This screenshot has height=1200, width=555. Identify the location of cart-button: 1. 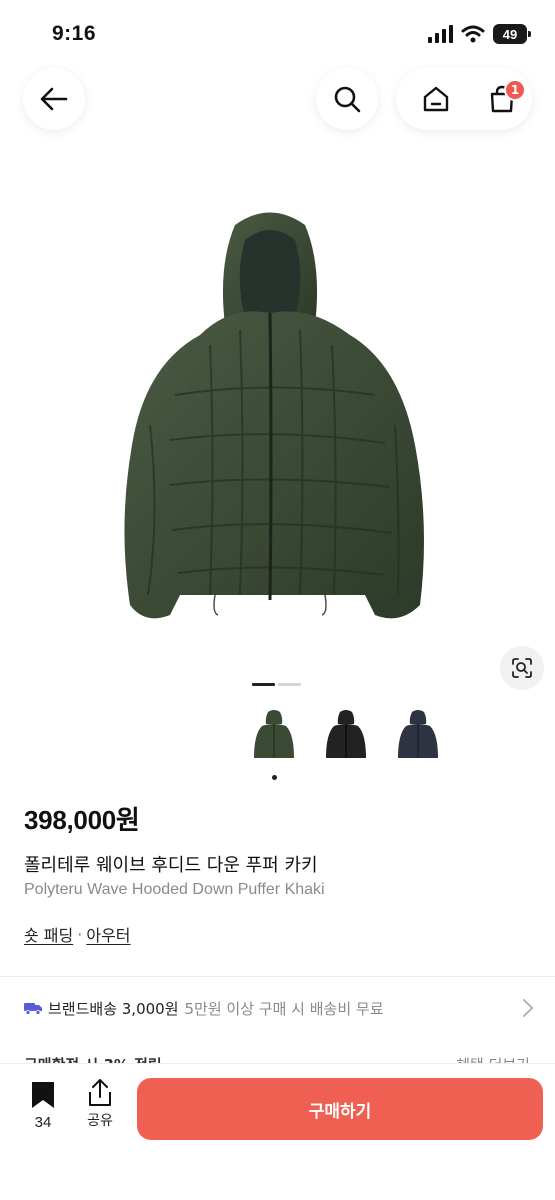
(502, 99).